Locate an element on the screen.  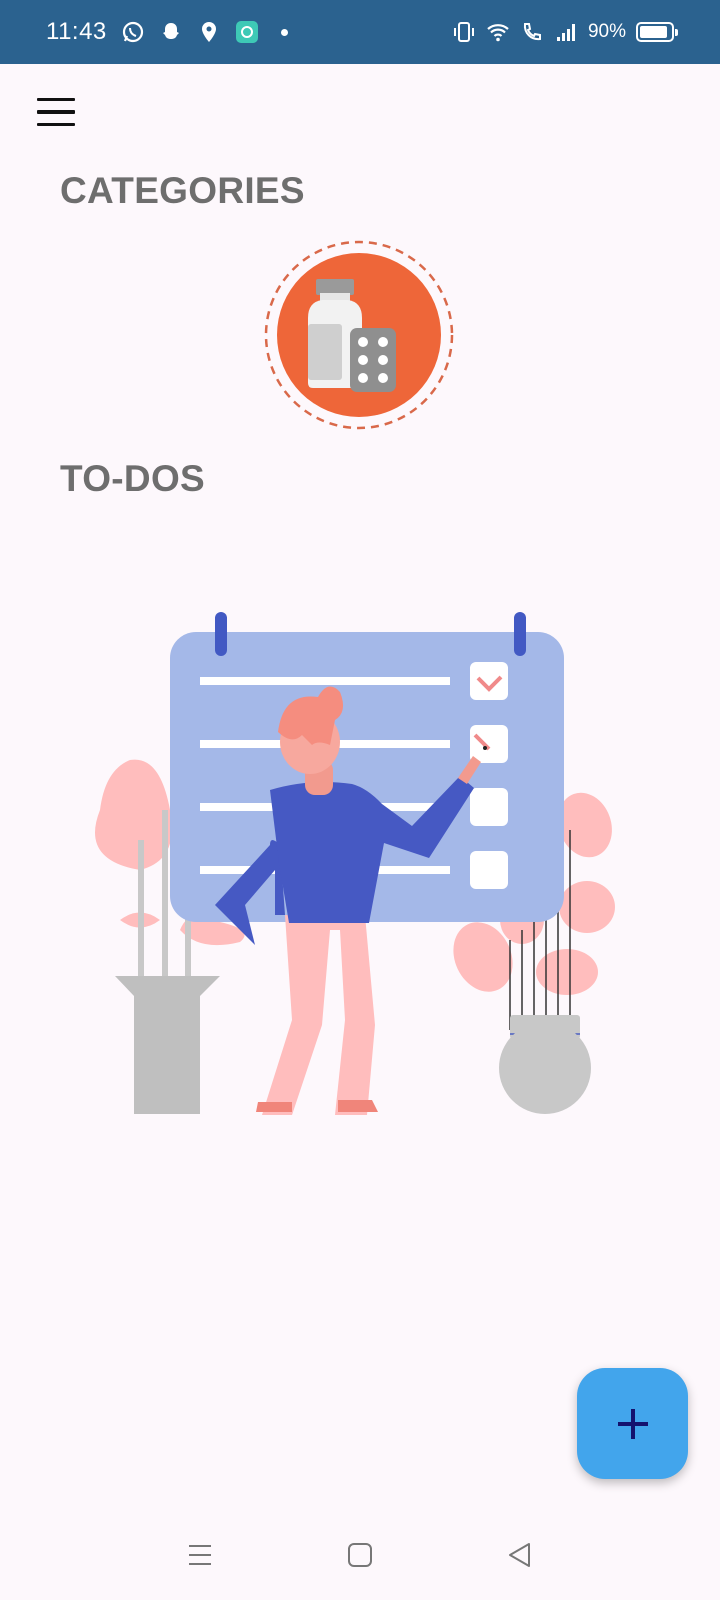
status-bar: 11:43 90% is located at coordinates (360, 32).